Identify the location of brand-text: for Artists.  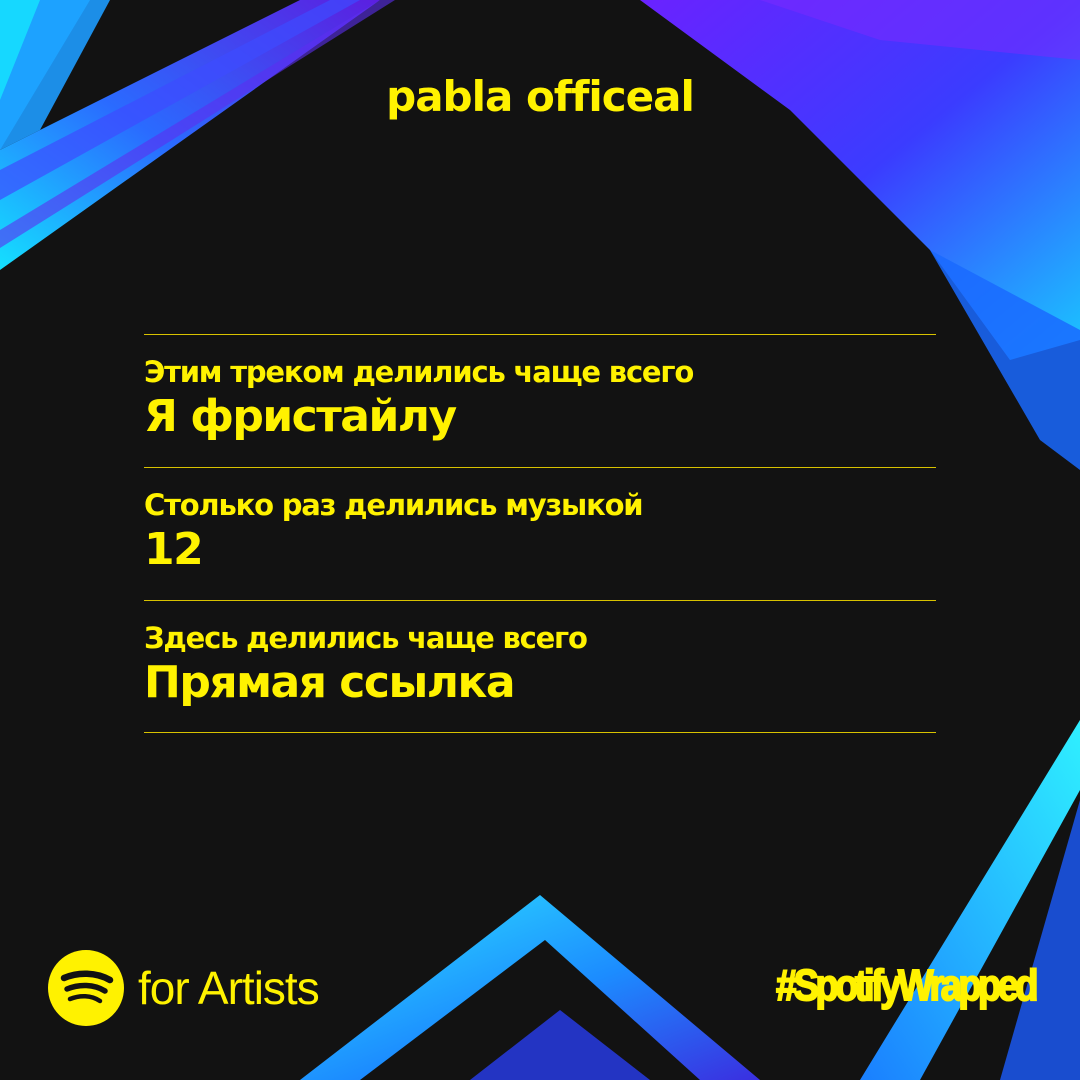
(229, 988).